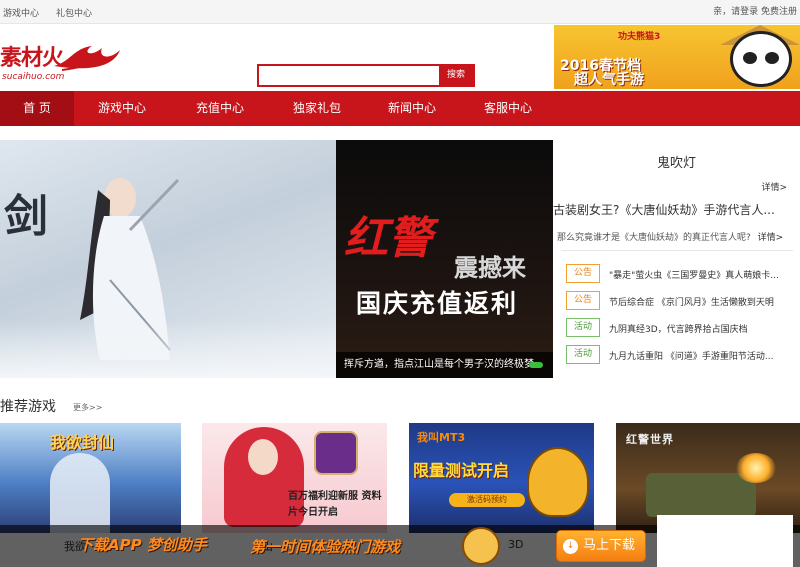 The image size is (800, 567). I want to click on game-art-title: 限量测试开启, so click(461, 470).